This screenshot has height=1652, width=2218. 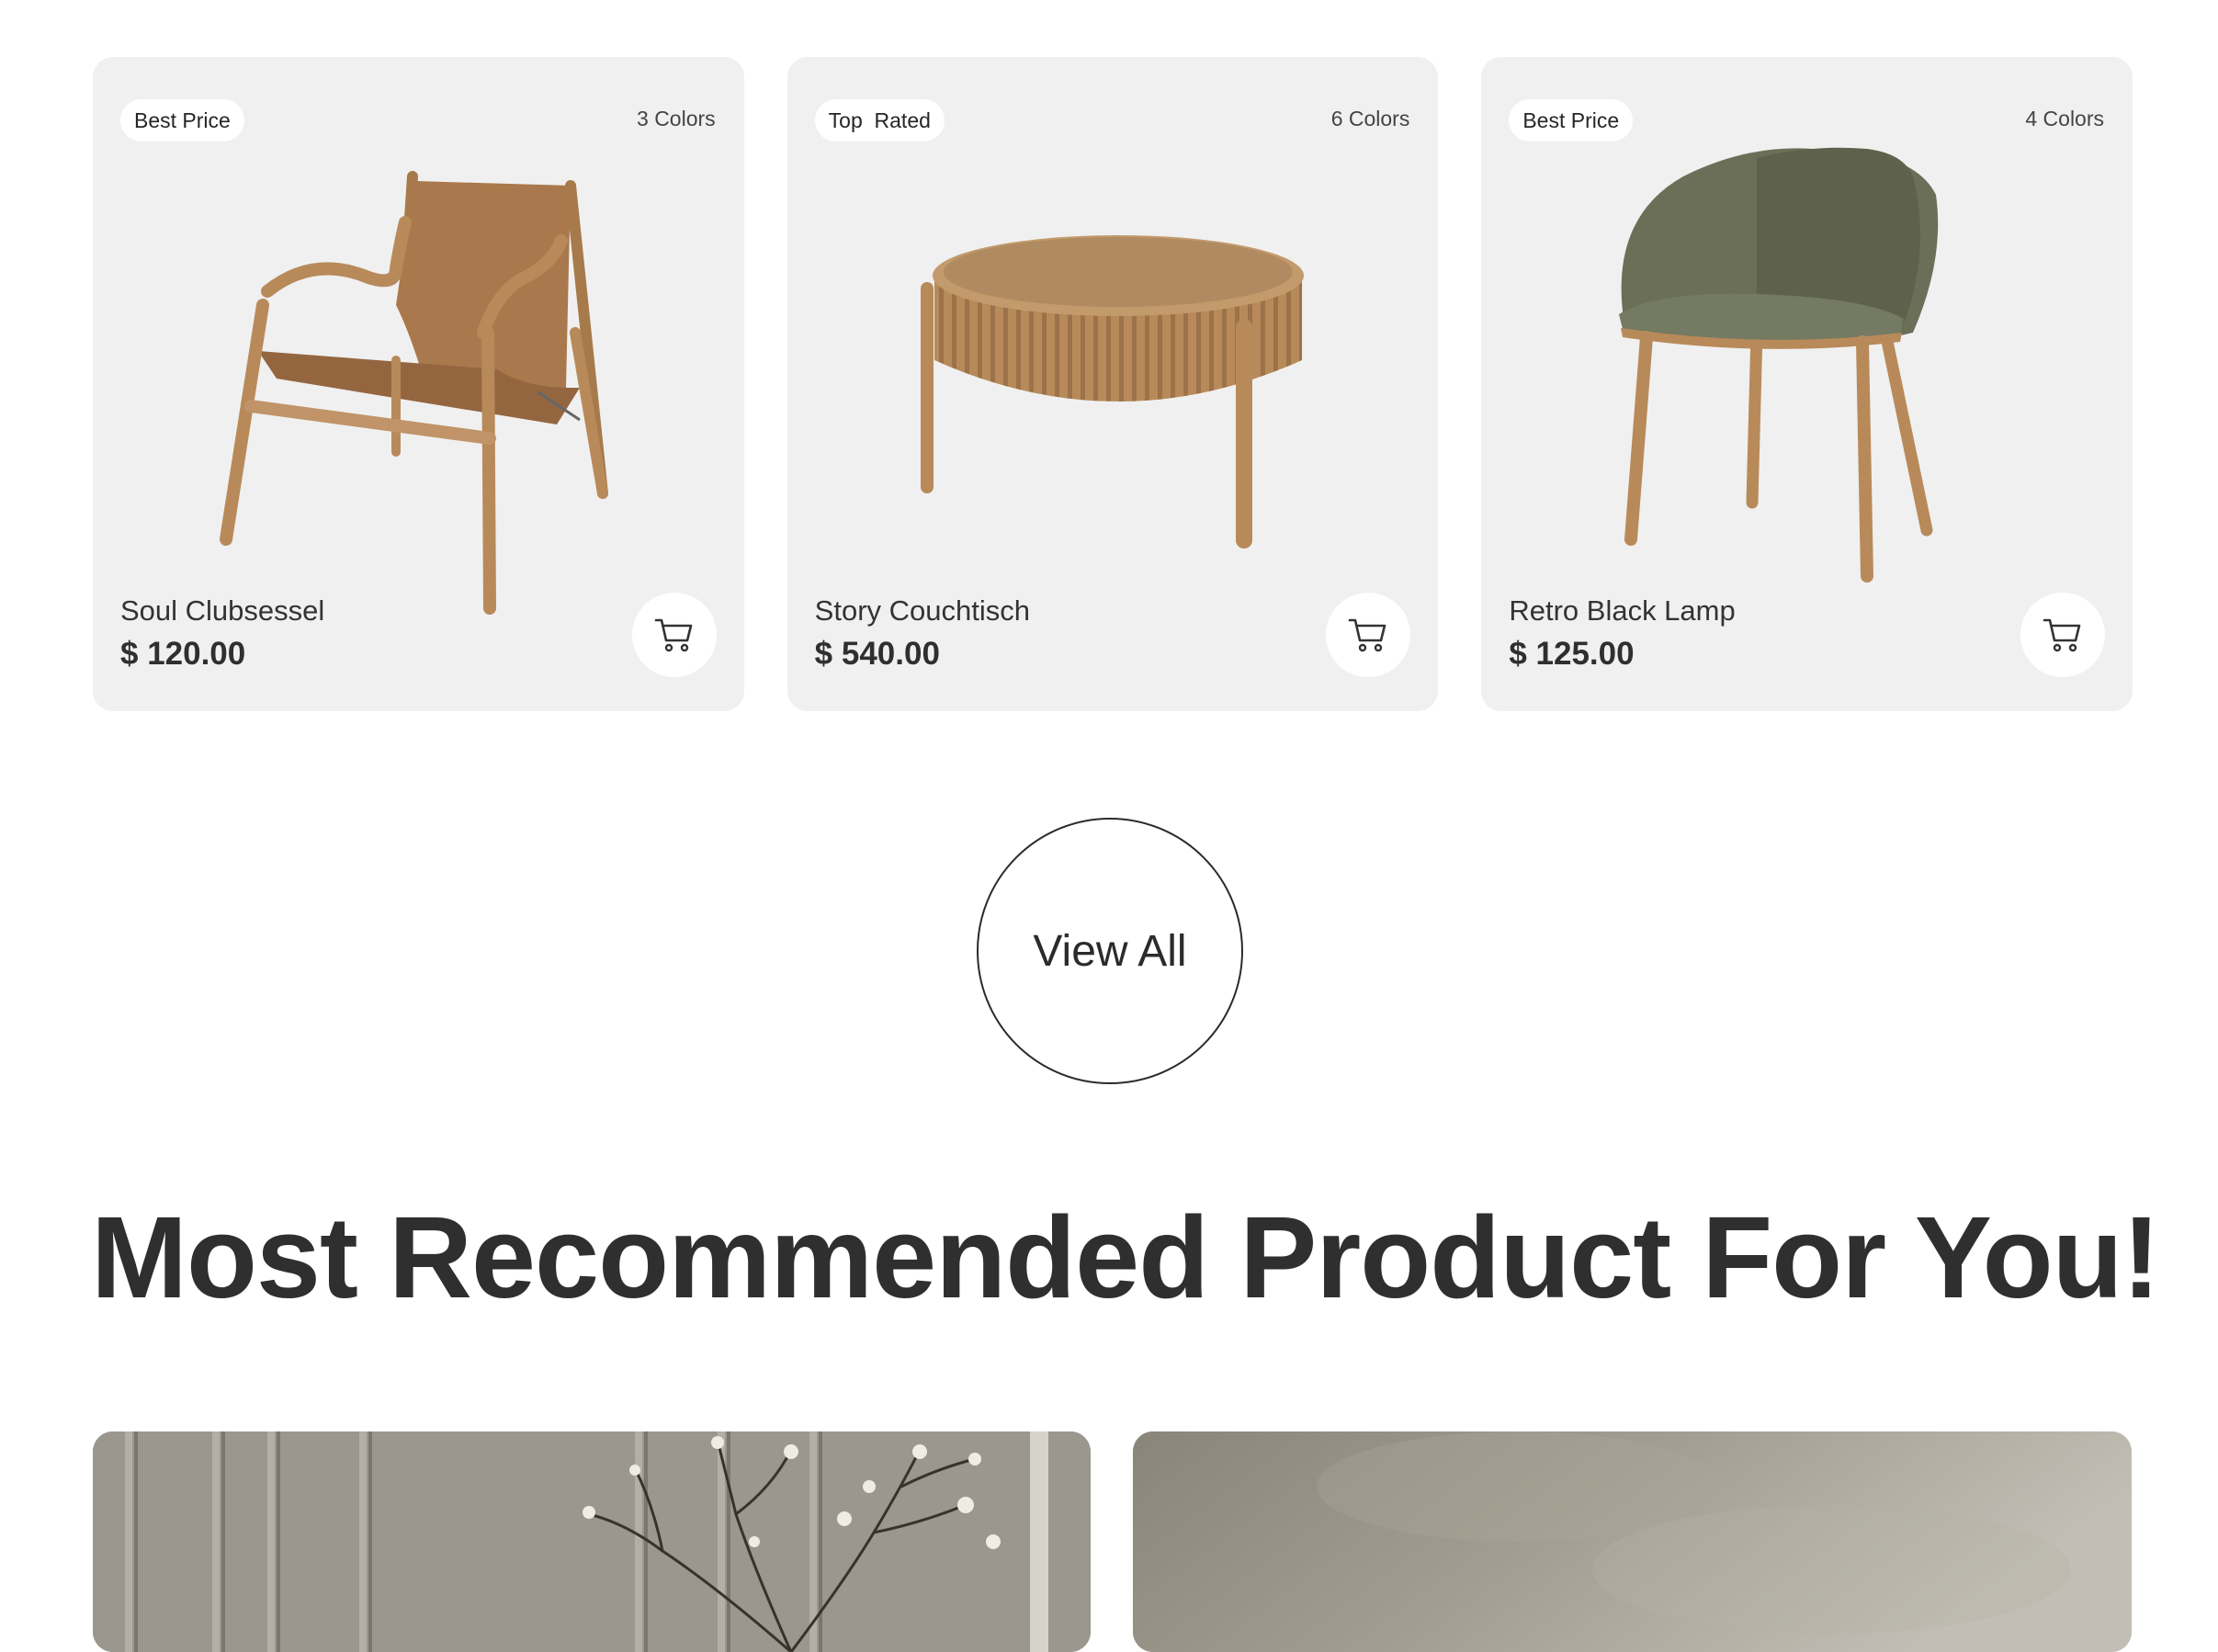 I want to click on section-heading: Most Recommended Product For You!, so click(x=1125, y=1257).